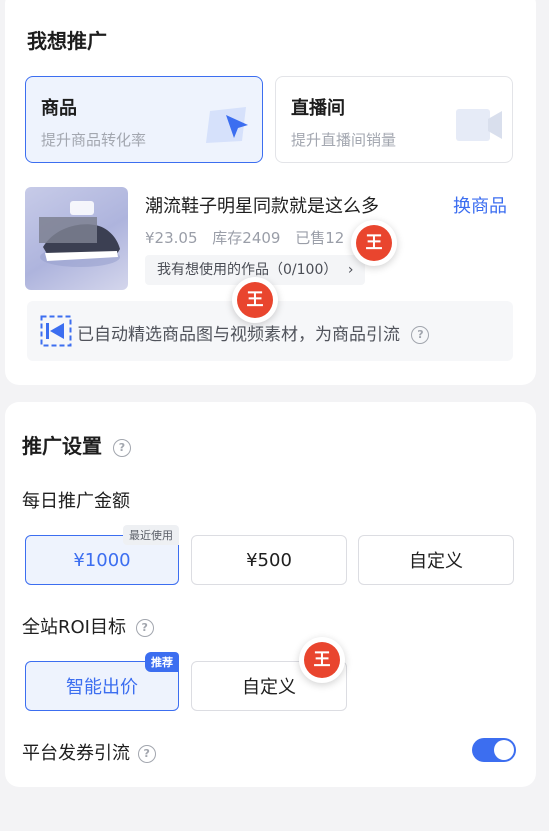 The height and width of the screenshot is (831, 549). What do you see at coordinates (171, 238) in the screenshot?
I see `product-price: ¥23.05` at bounding box center [171, 238].